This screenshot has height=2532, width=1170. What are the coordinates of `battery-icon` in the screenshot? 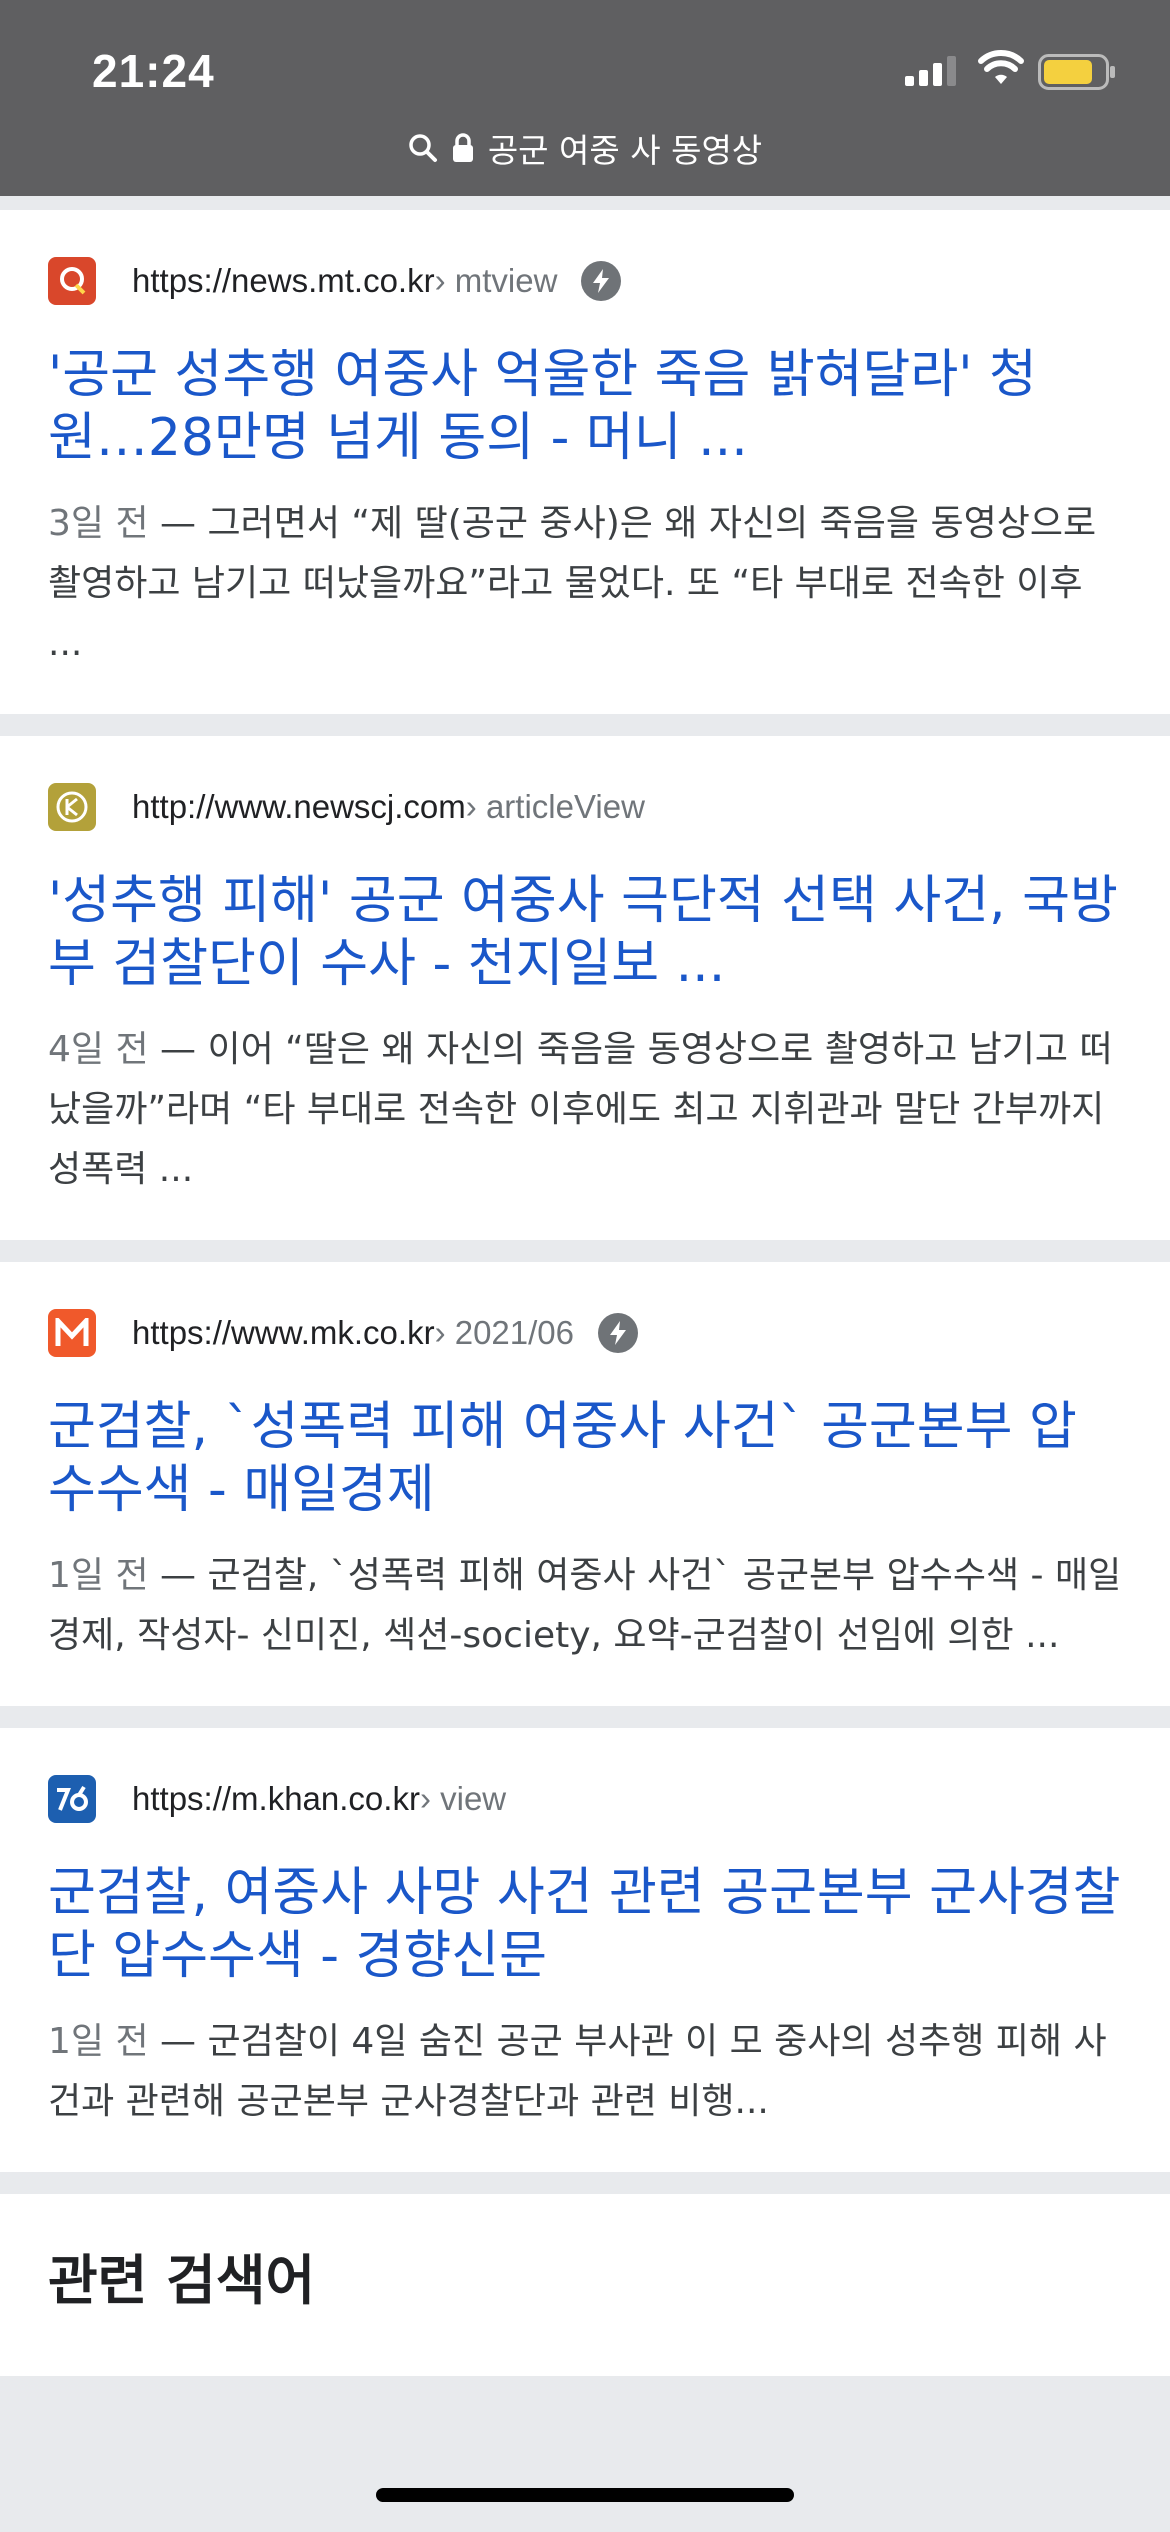 It's located at (1076, 72).